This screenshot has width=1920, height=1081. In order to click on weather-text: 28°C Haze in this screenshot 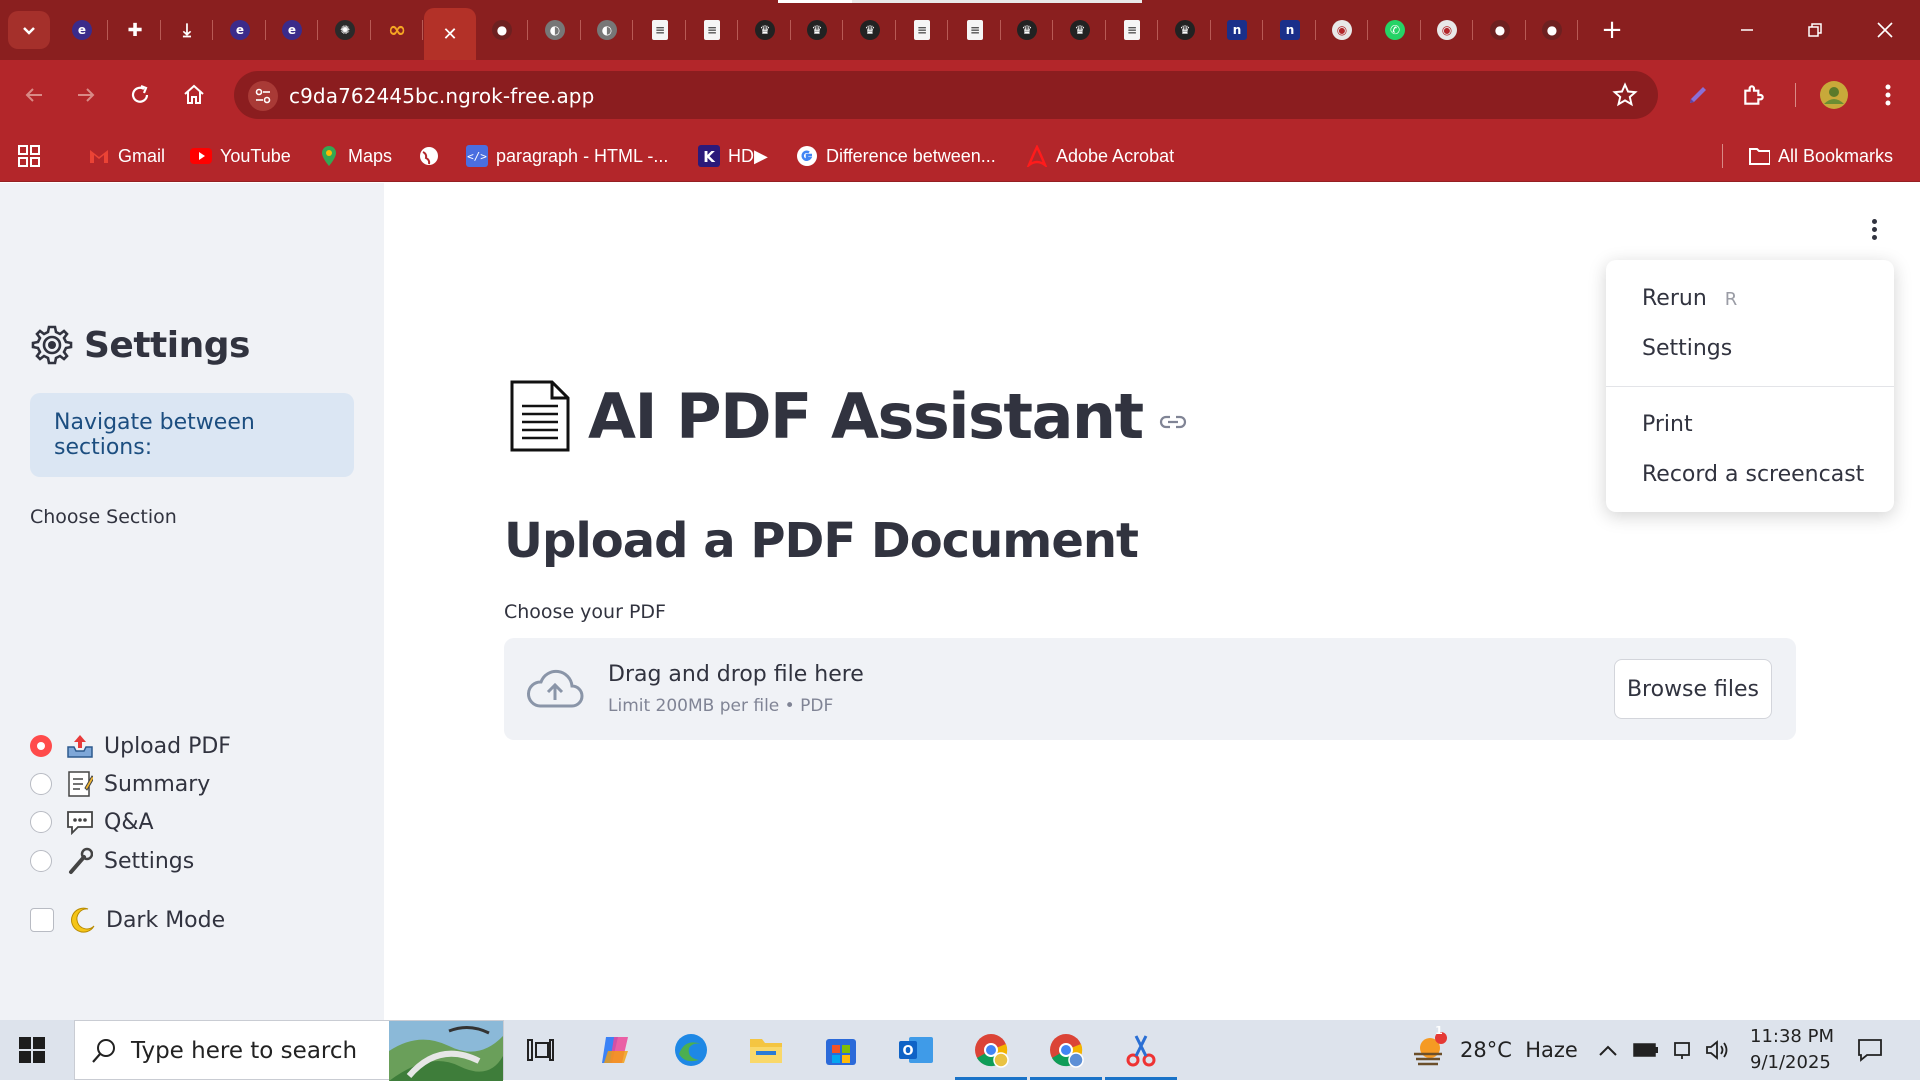, I will do `click(1519, 1050)`.